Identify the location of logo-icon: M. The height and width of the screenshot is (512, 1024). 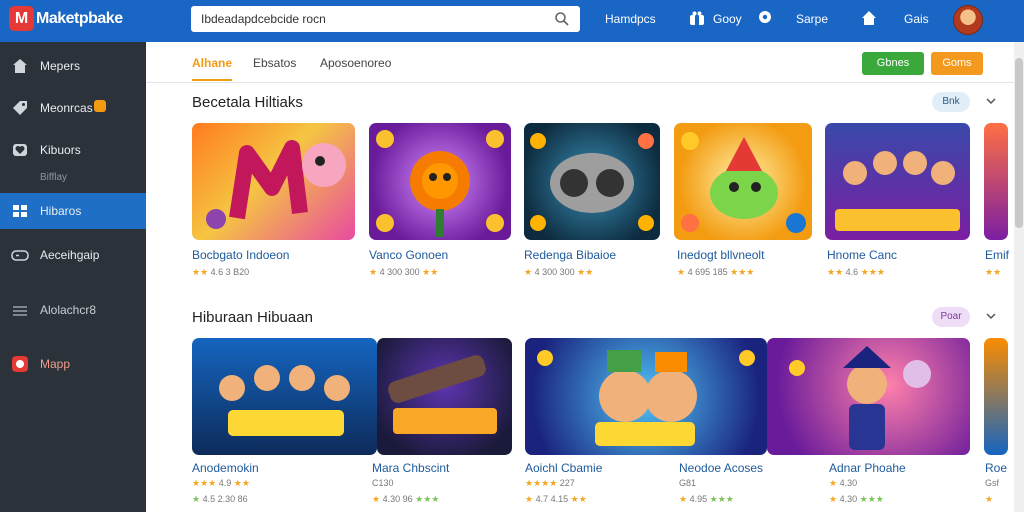
(21, 18).